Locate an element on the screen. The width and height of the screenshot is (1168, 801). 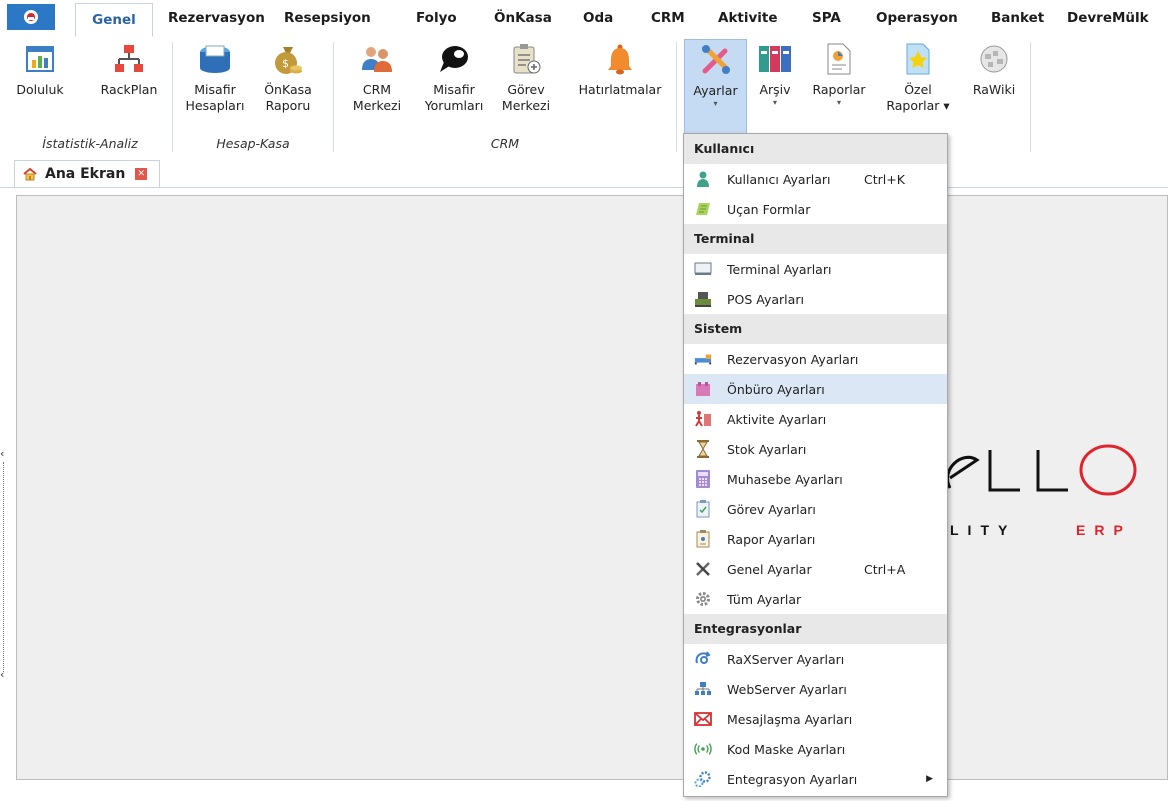
menu-item-label: Genel Ayarlar is located at coordinates (769, 569).